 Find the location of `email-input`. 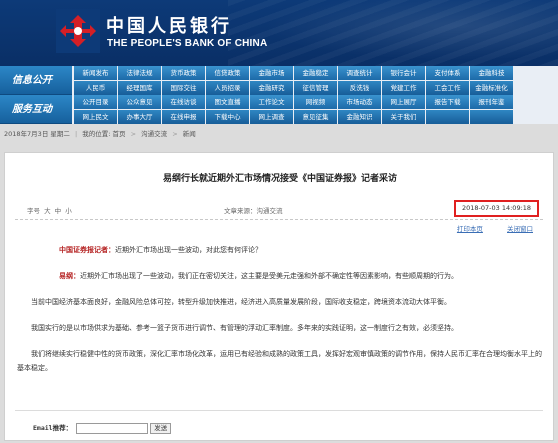

email-input is located at coordinates (112, 428).